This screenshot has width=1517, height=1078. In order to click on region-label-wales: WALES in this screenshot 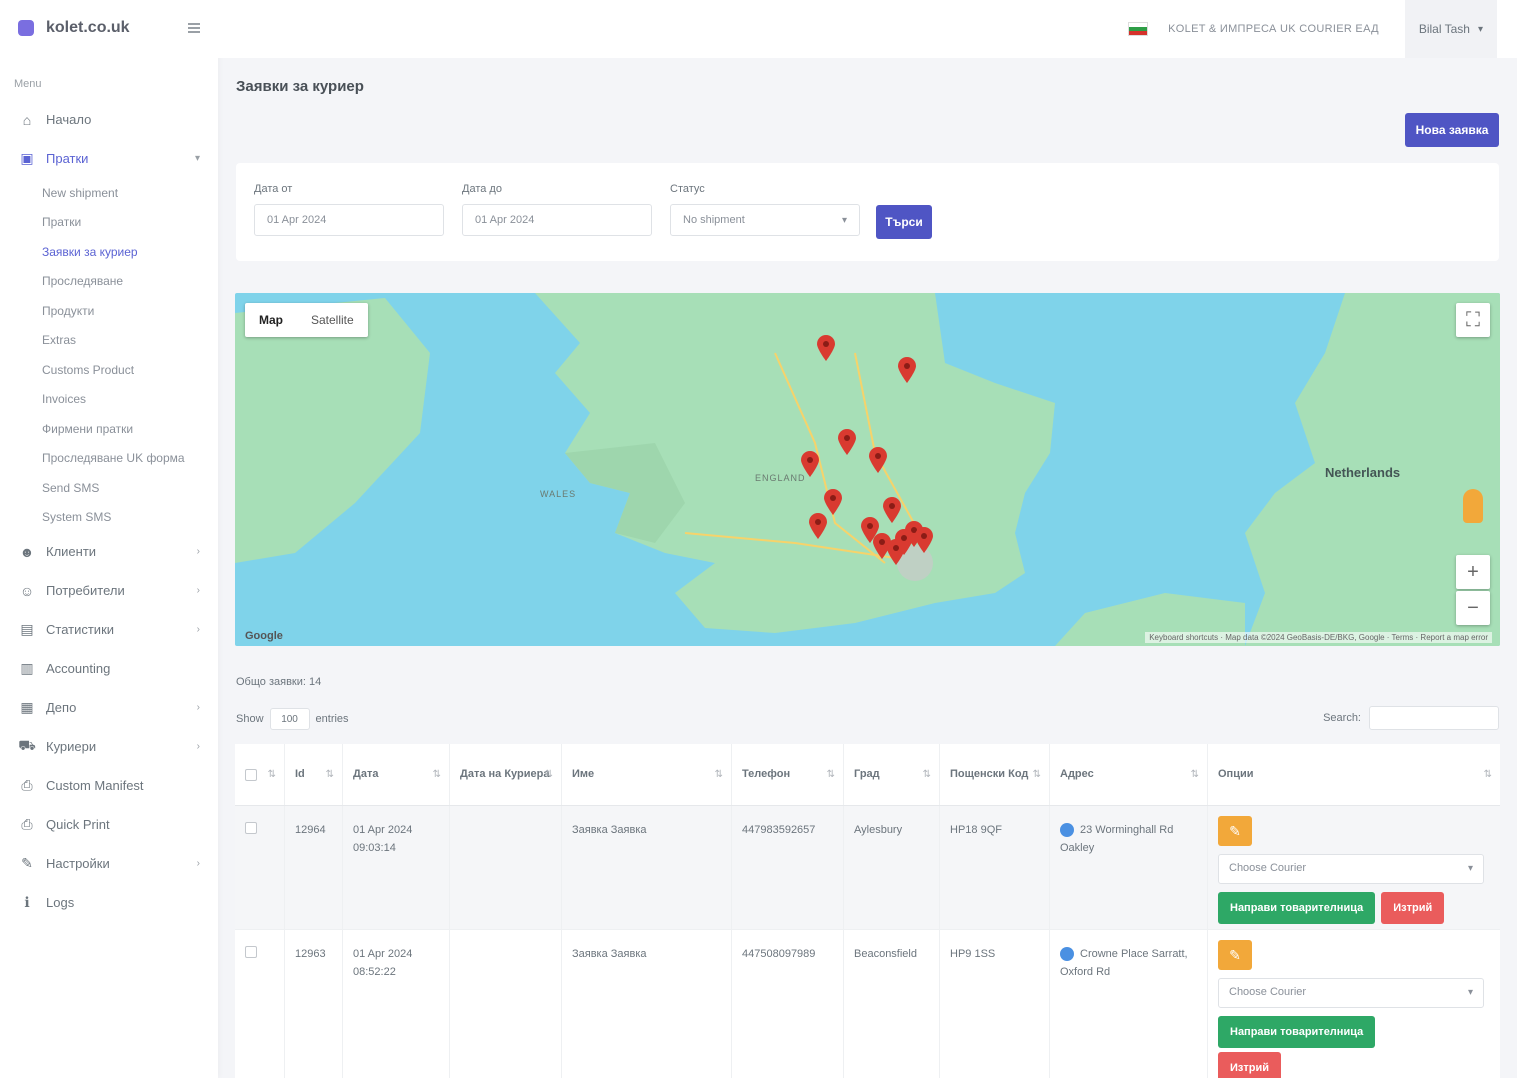, I will do `click(558, 494)`.